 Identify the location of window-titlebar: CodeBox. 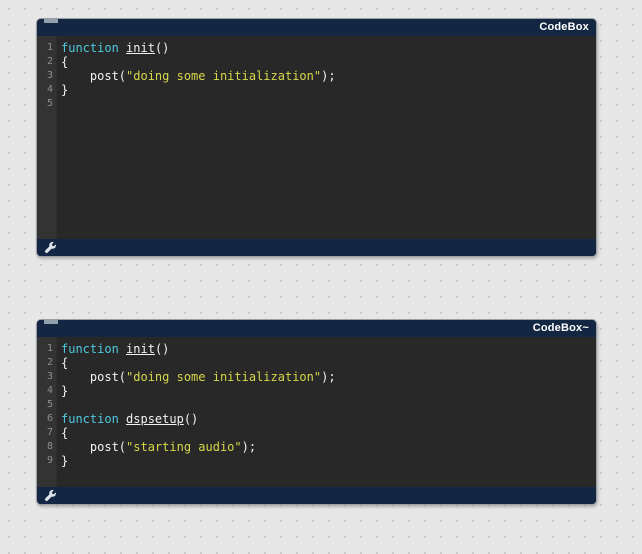
(316, 27).